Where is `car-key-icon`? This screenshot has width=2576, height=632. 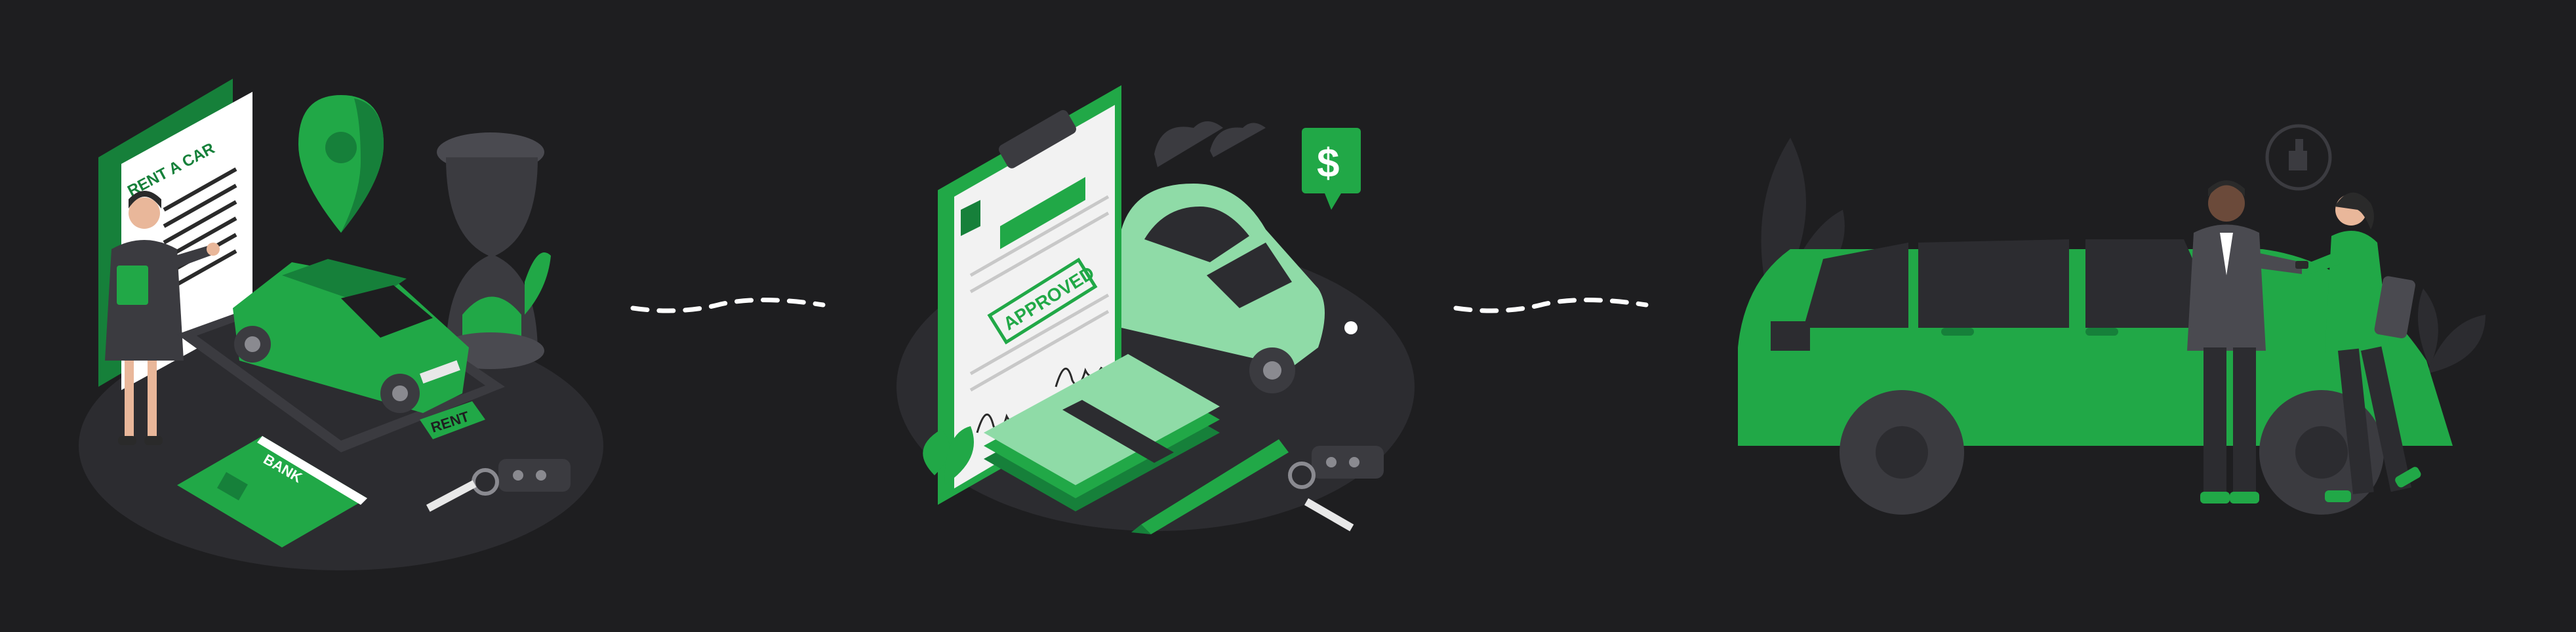 car-key-icon is located at coordinates (2301, 265).